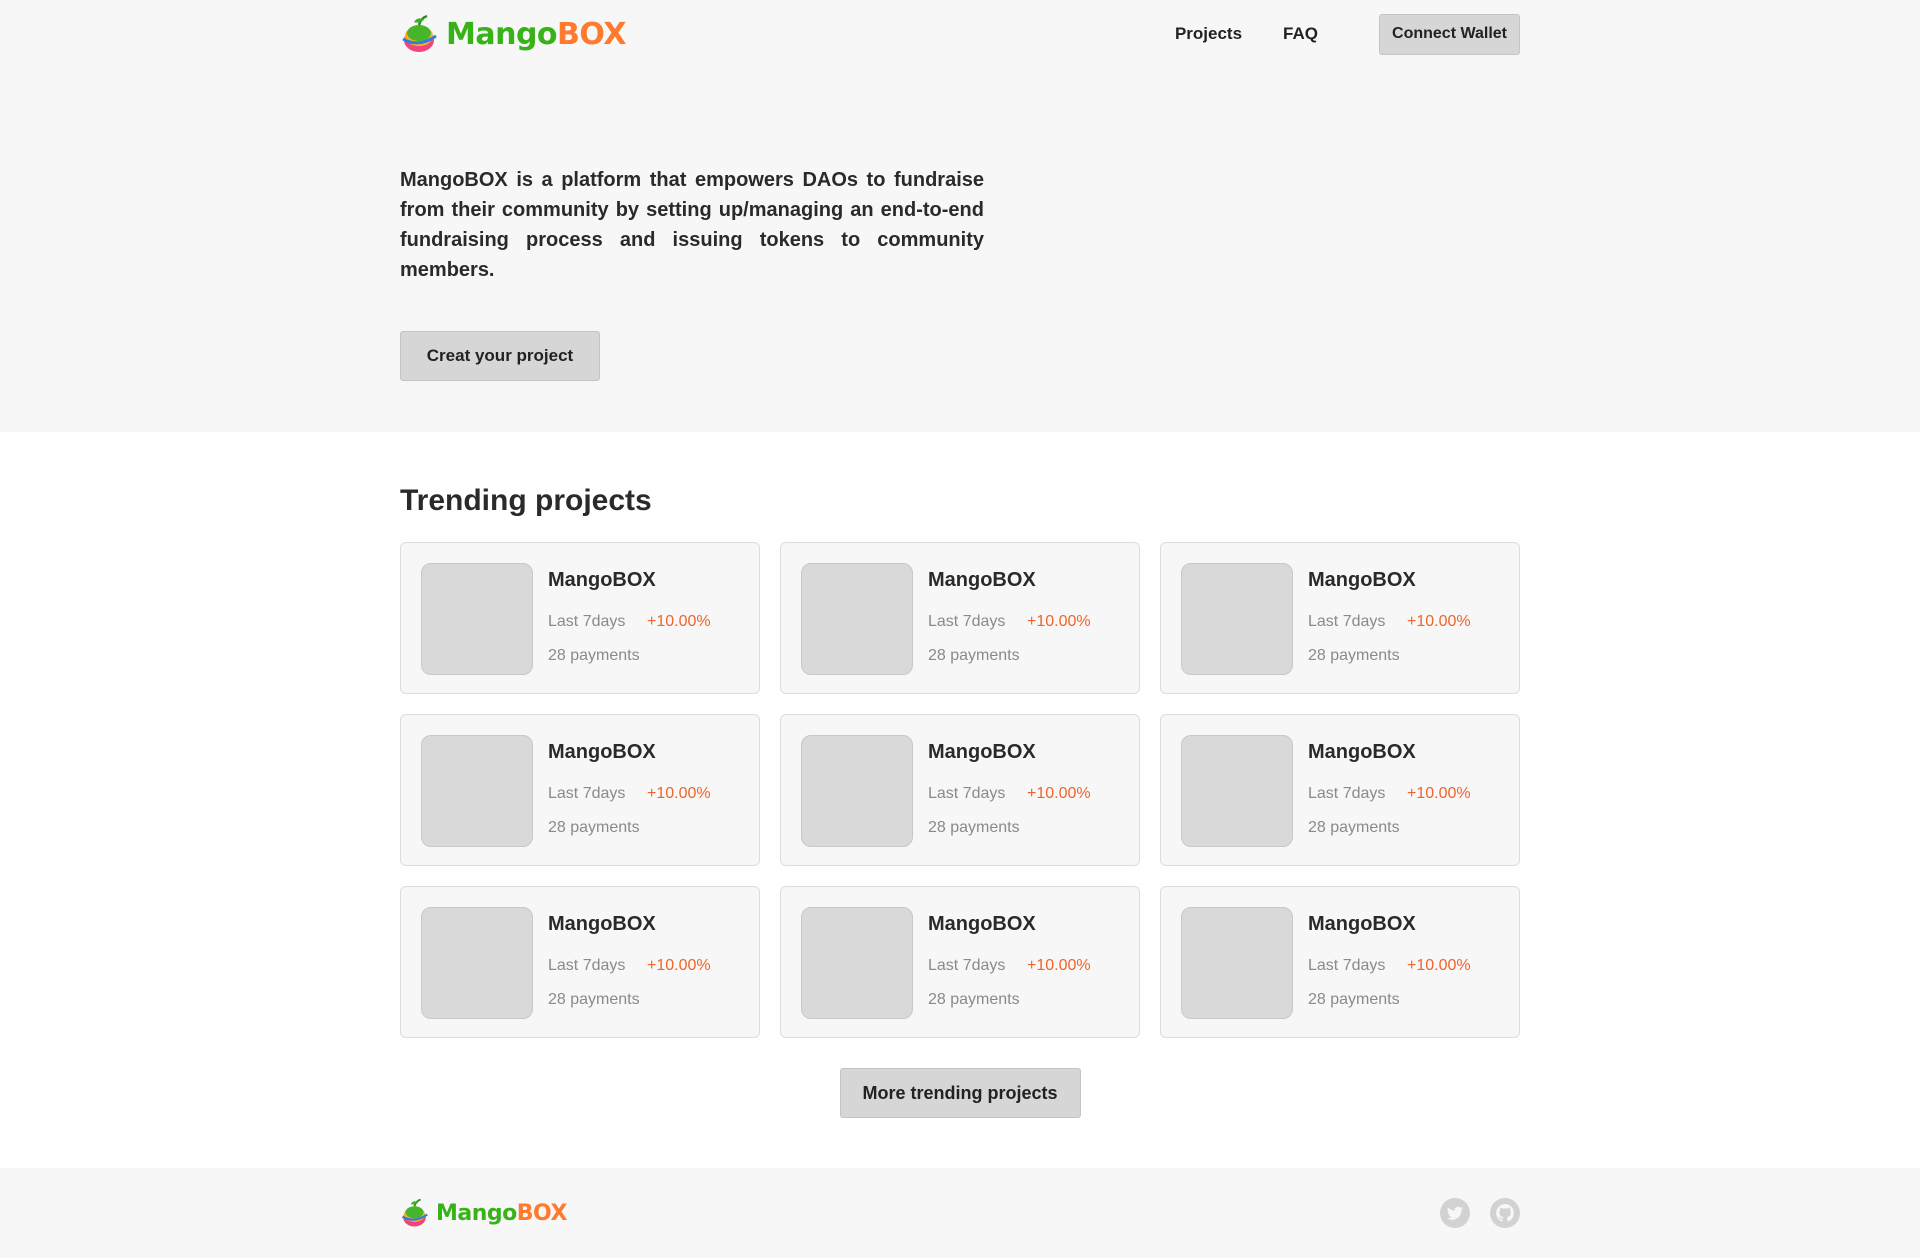 The height and width of the screenshot is (1258, 1920). Describe the element at coordinates (536, 34) in the screenshot. I see `brand-name: MangoBOX` at that location.